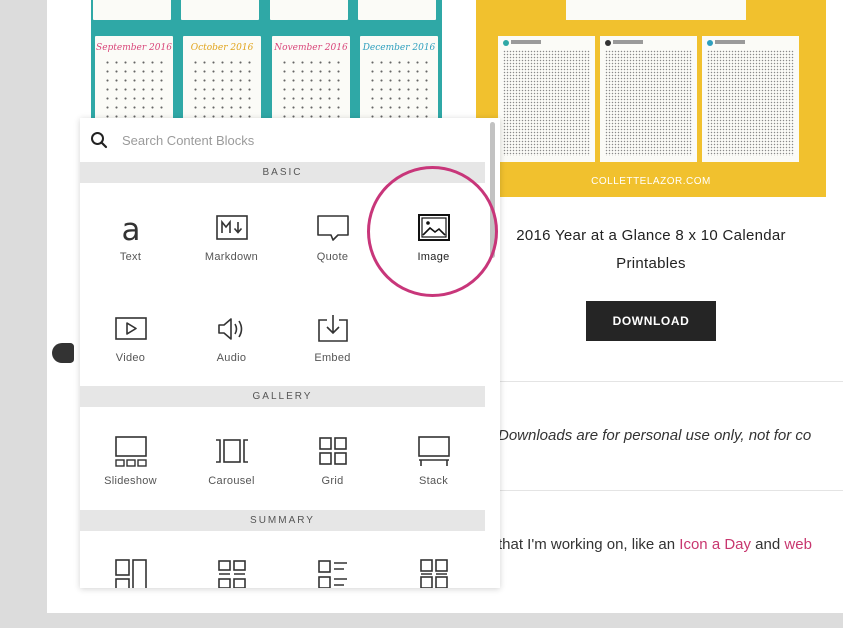 Image resolution: width=843 pixels, height=628 pixels. What do you see at coordinates (282, 396) in the screenshot?
I see `section-header-gallery: GALLERY` at bounding box center [282, 396].